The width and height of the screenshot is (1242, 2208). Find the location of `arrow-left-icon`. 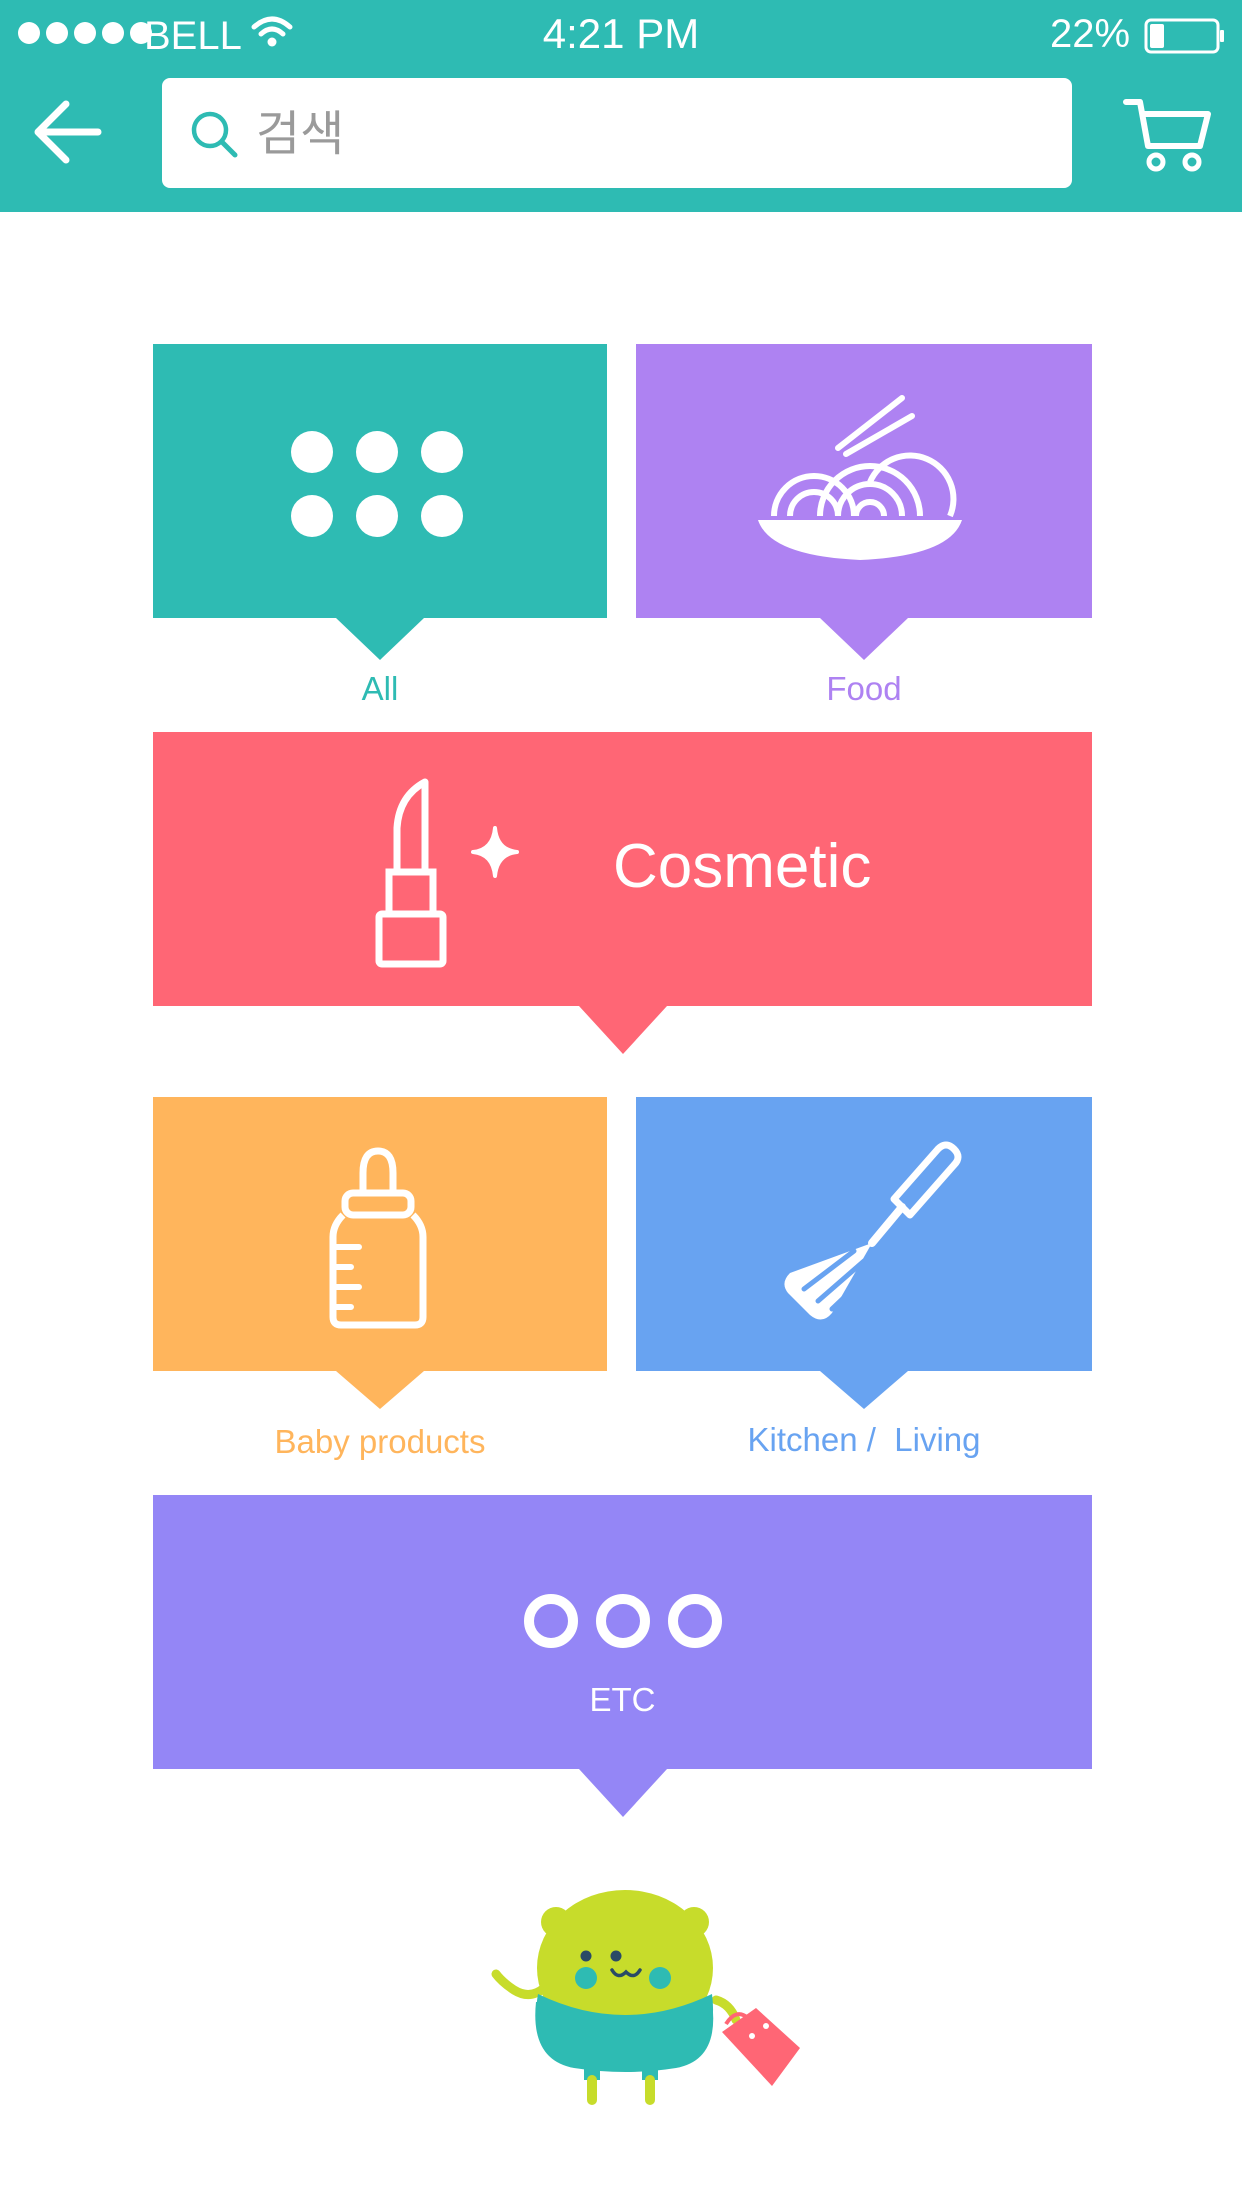

arrow-left-icon is located at coordinates (68, 132).